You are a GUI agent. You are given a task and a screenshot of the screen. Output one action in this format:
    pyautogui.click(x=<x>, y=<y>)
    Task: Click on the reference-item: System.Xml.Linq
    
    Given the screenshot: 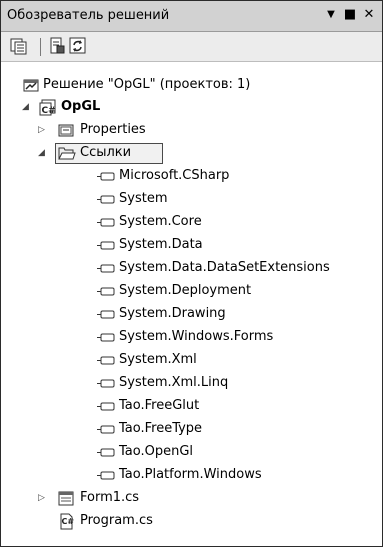 What is the action you would take?
    pyautogui.click(x=191, y=383)
    